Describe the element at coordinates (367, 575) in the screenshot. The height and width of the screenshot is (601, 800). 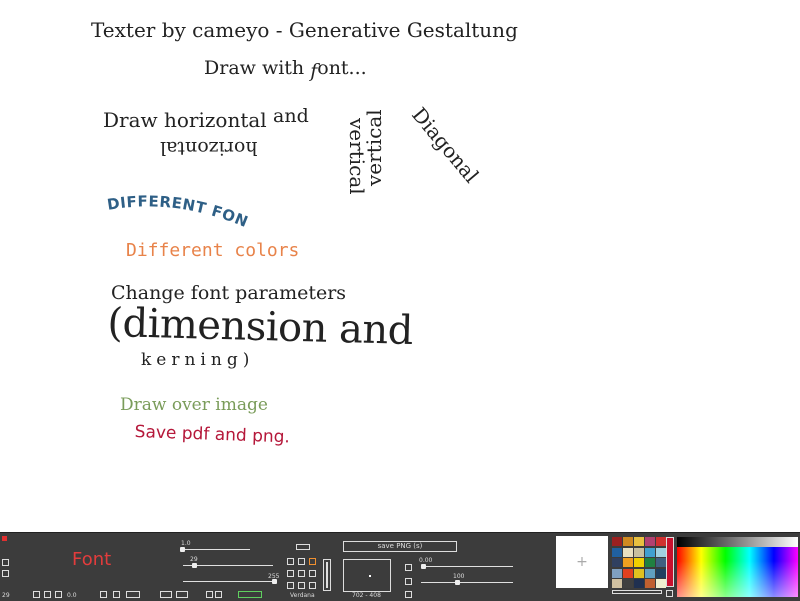
I see `position-pad` at that location.